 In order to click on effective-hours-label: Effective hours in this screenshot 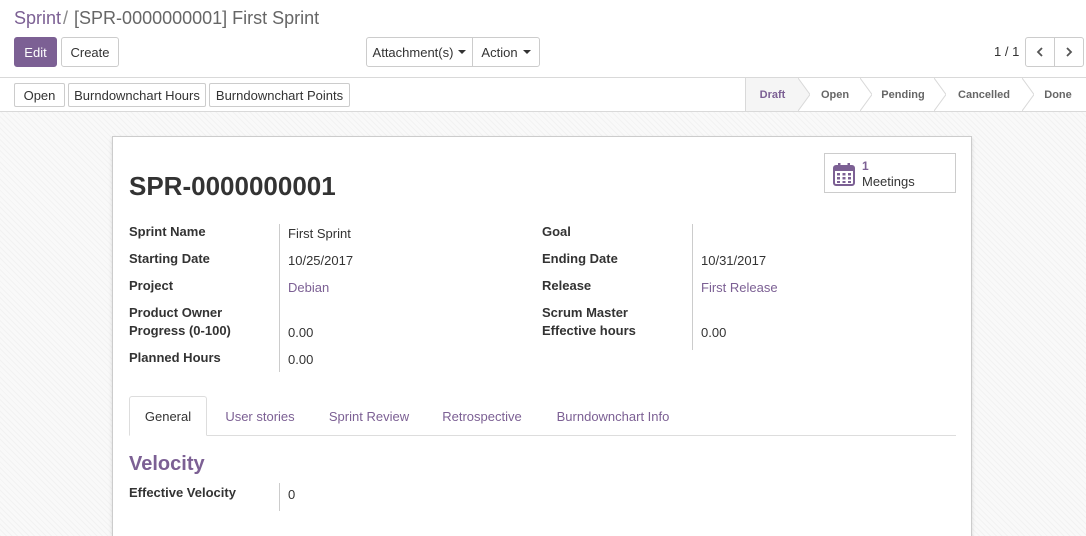, I will do `click(589, 330)`.